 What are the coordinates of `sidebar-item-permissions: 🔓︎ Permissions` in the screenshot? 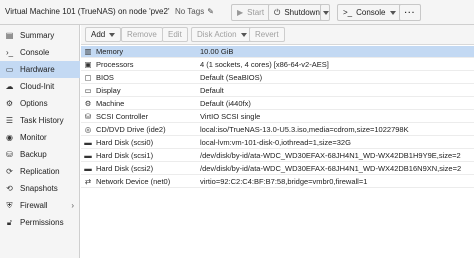 It's located at (40, 222).